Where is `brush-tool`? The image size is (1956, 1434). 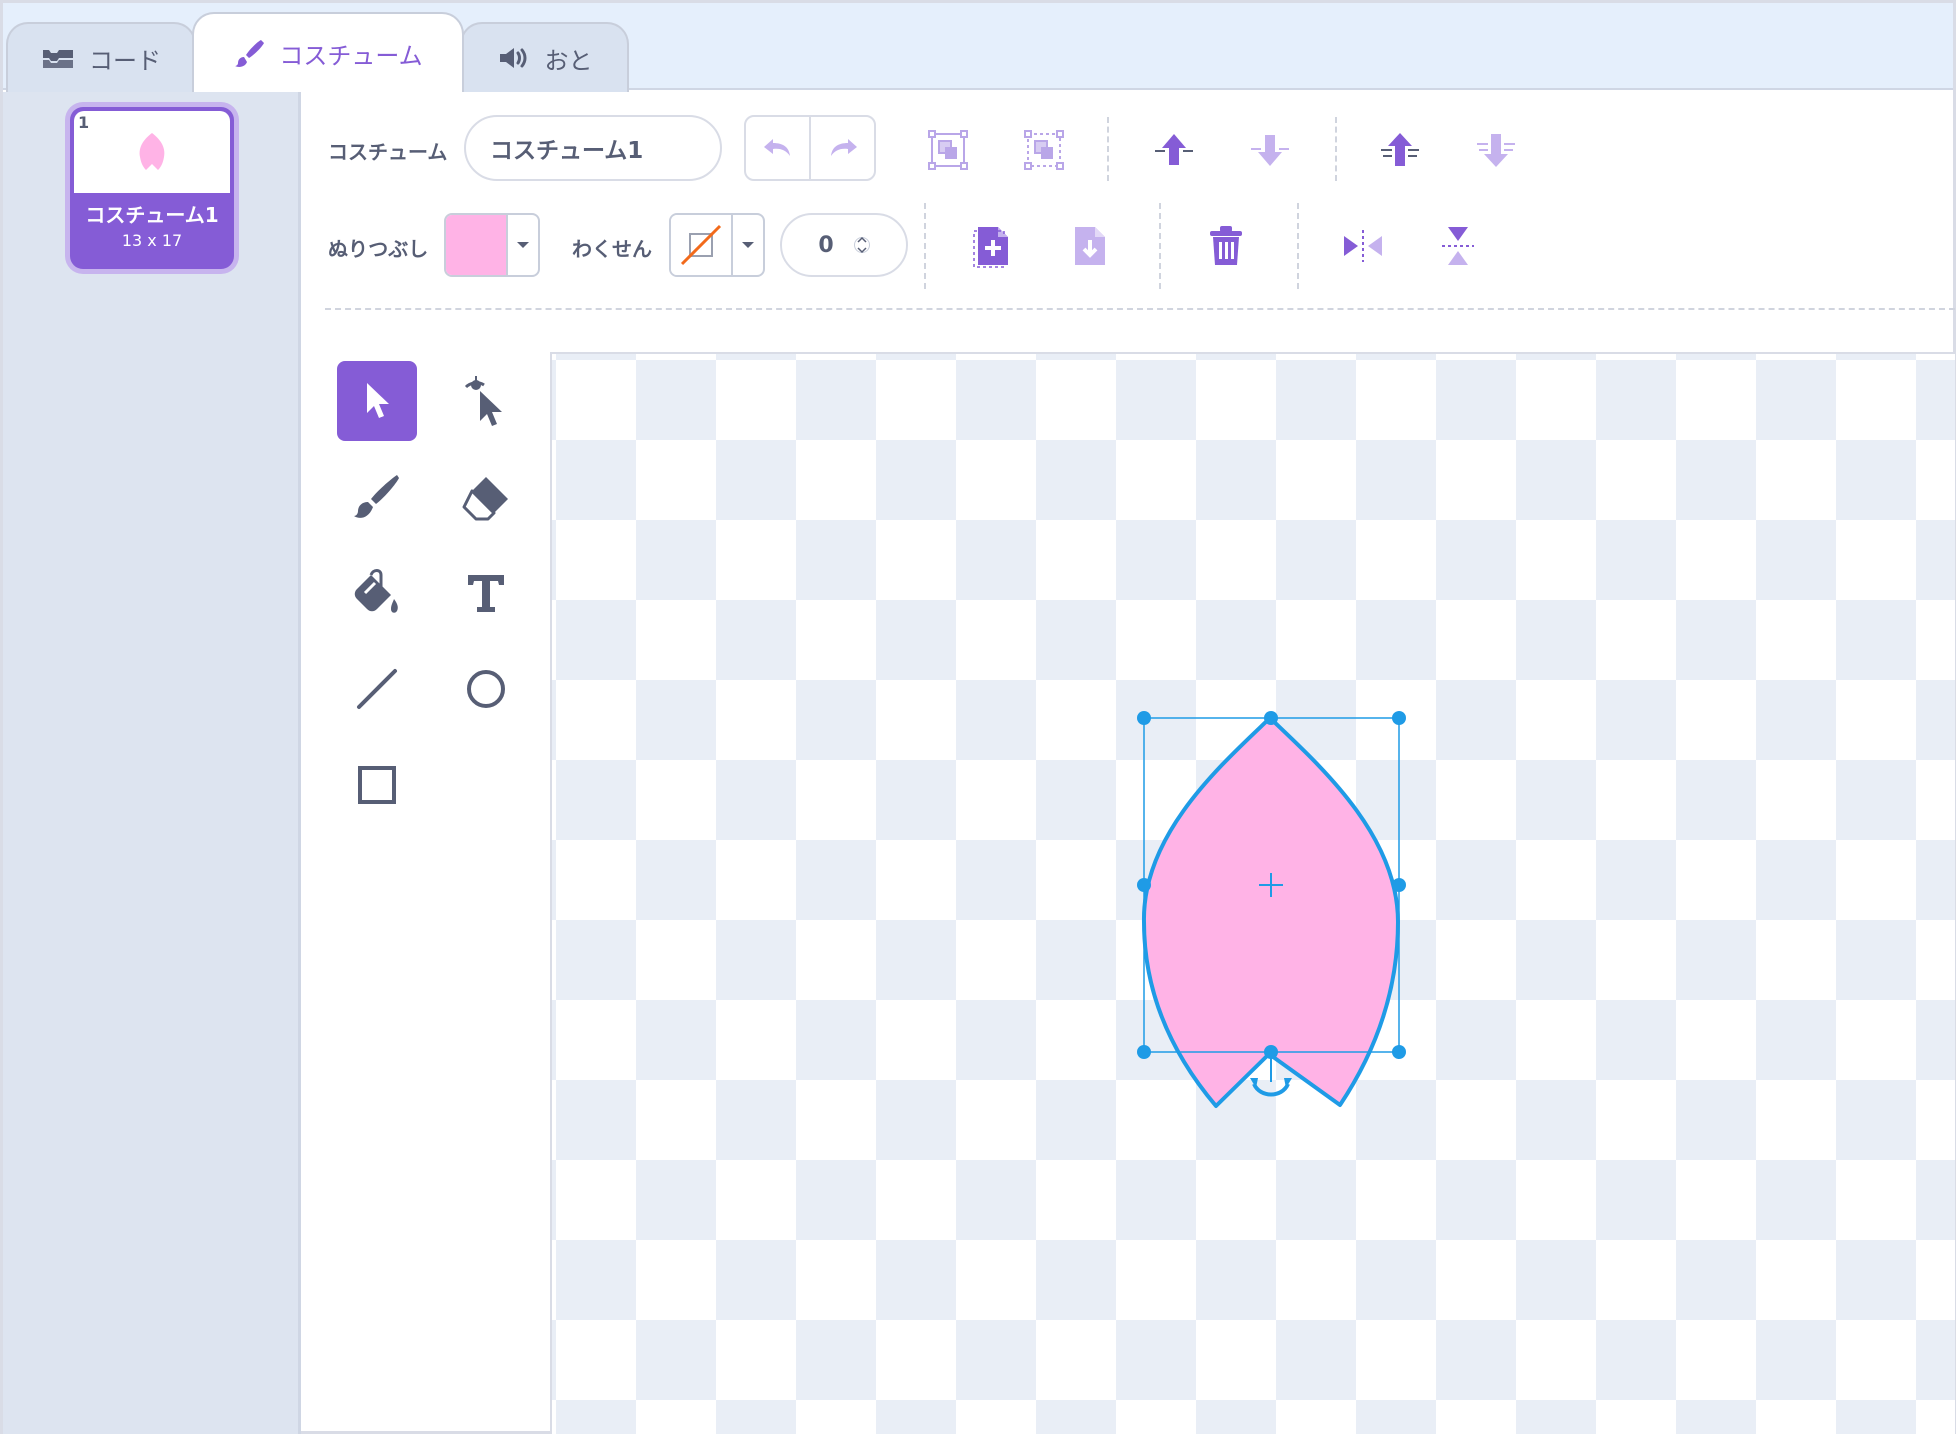
brush-tool is located at coordinates (377, 497).